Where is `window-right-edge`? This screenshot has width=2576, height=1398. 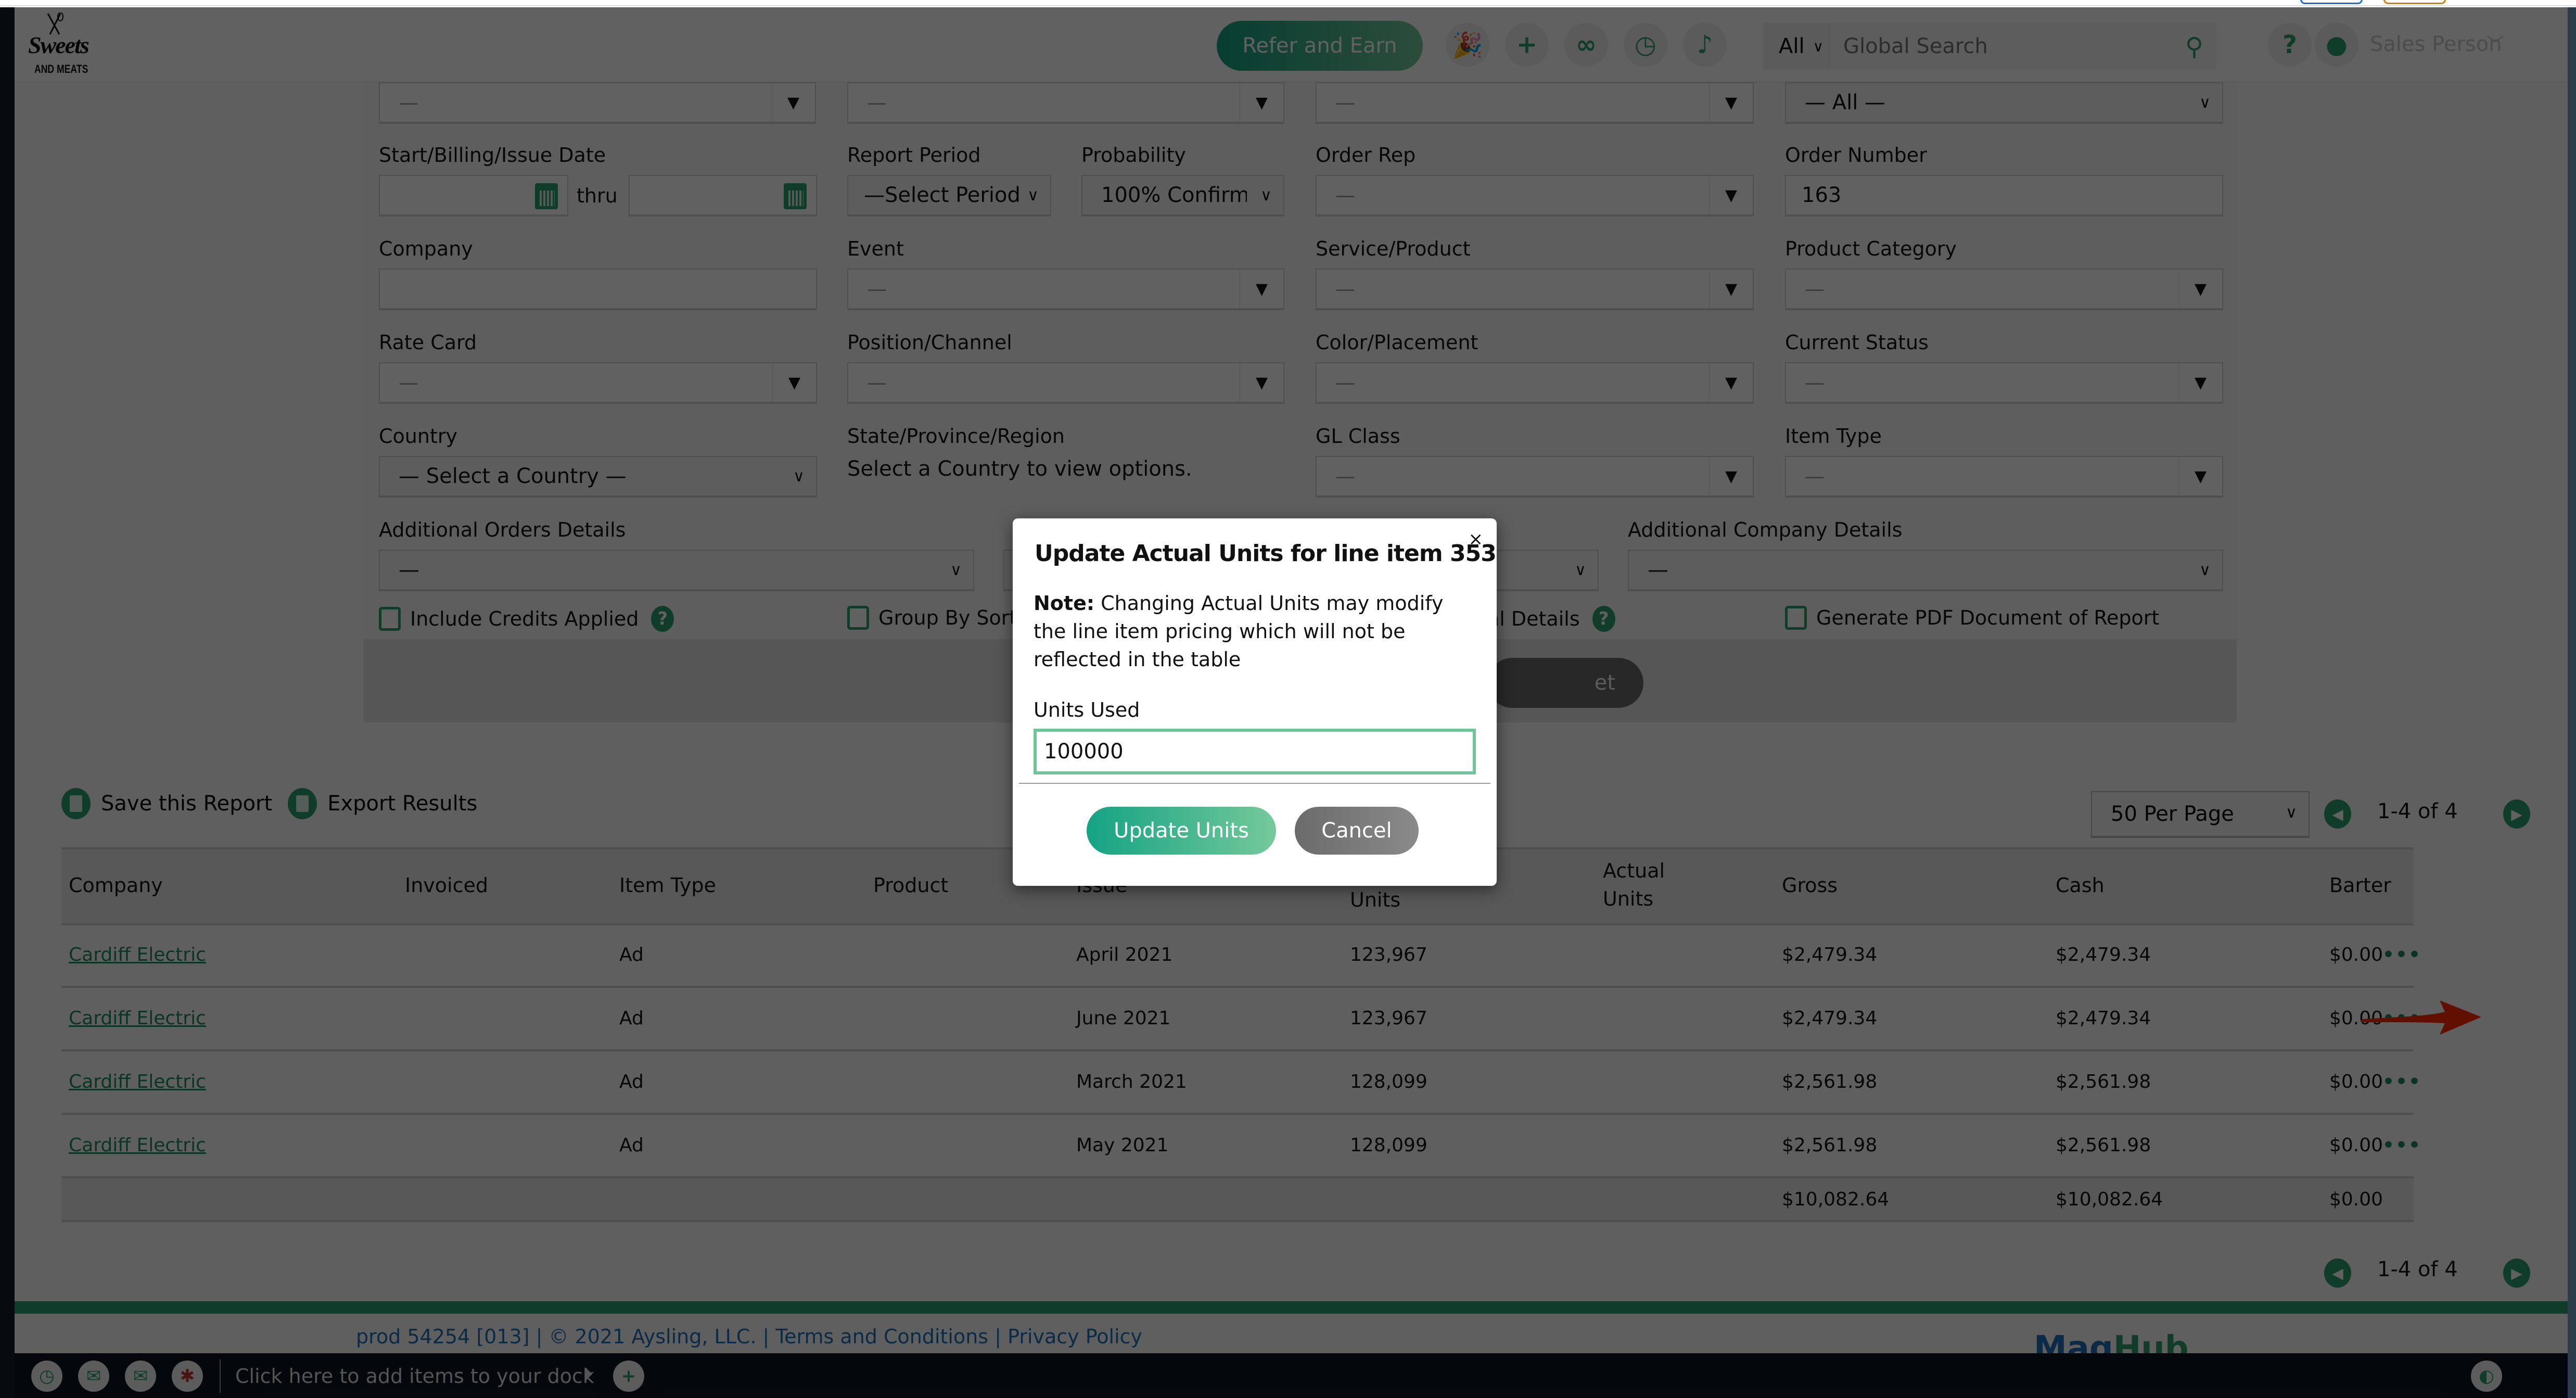 window-right-edge is located at coordinates (2572, 702).